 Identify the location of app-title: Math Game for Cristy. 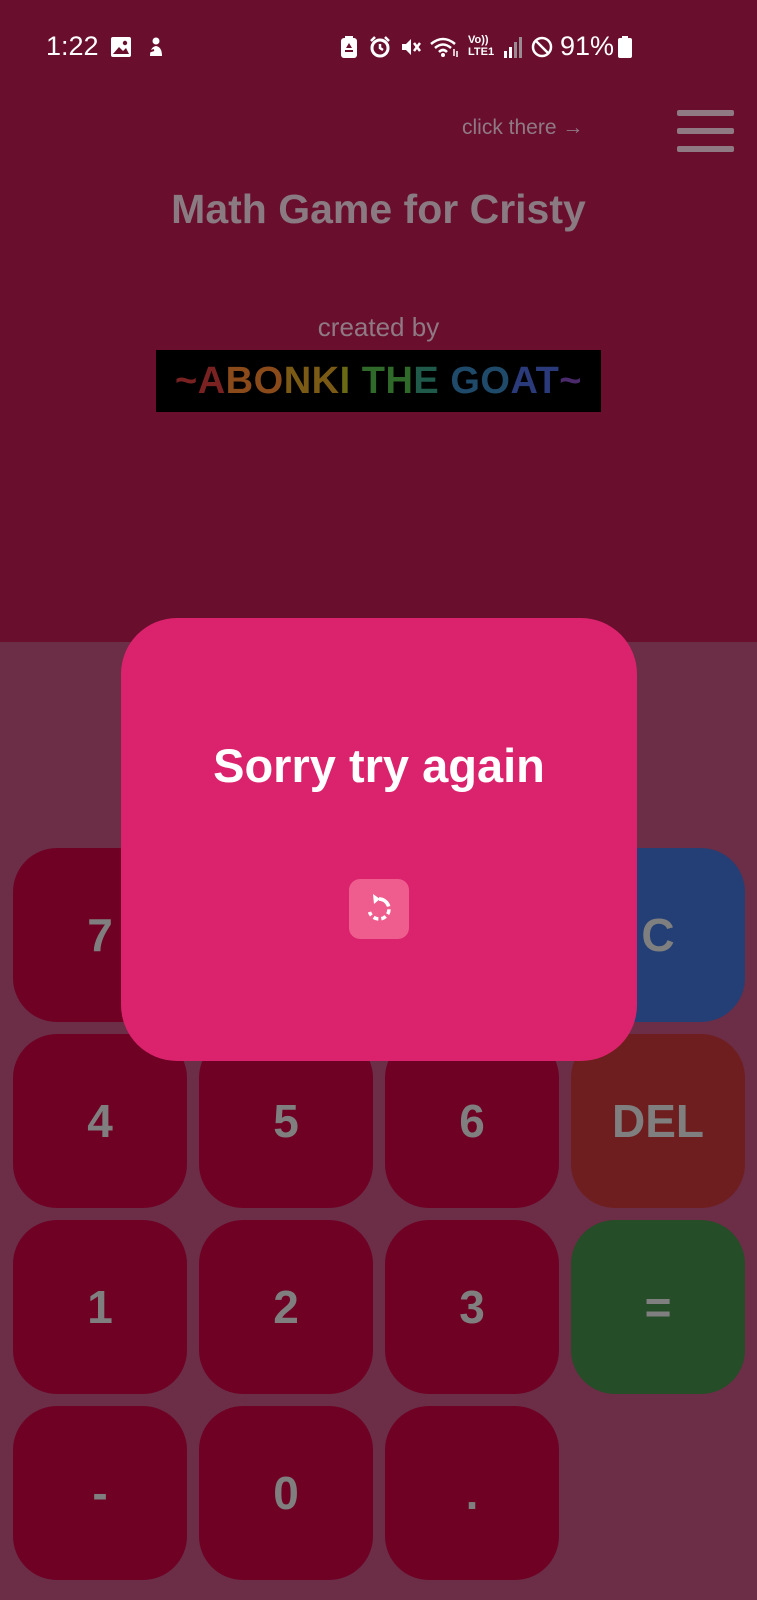
(378, 209).